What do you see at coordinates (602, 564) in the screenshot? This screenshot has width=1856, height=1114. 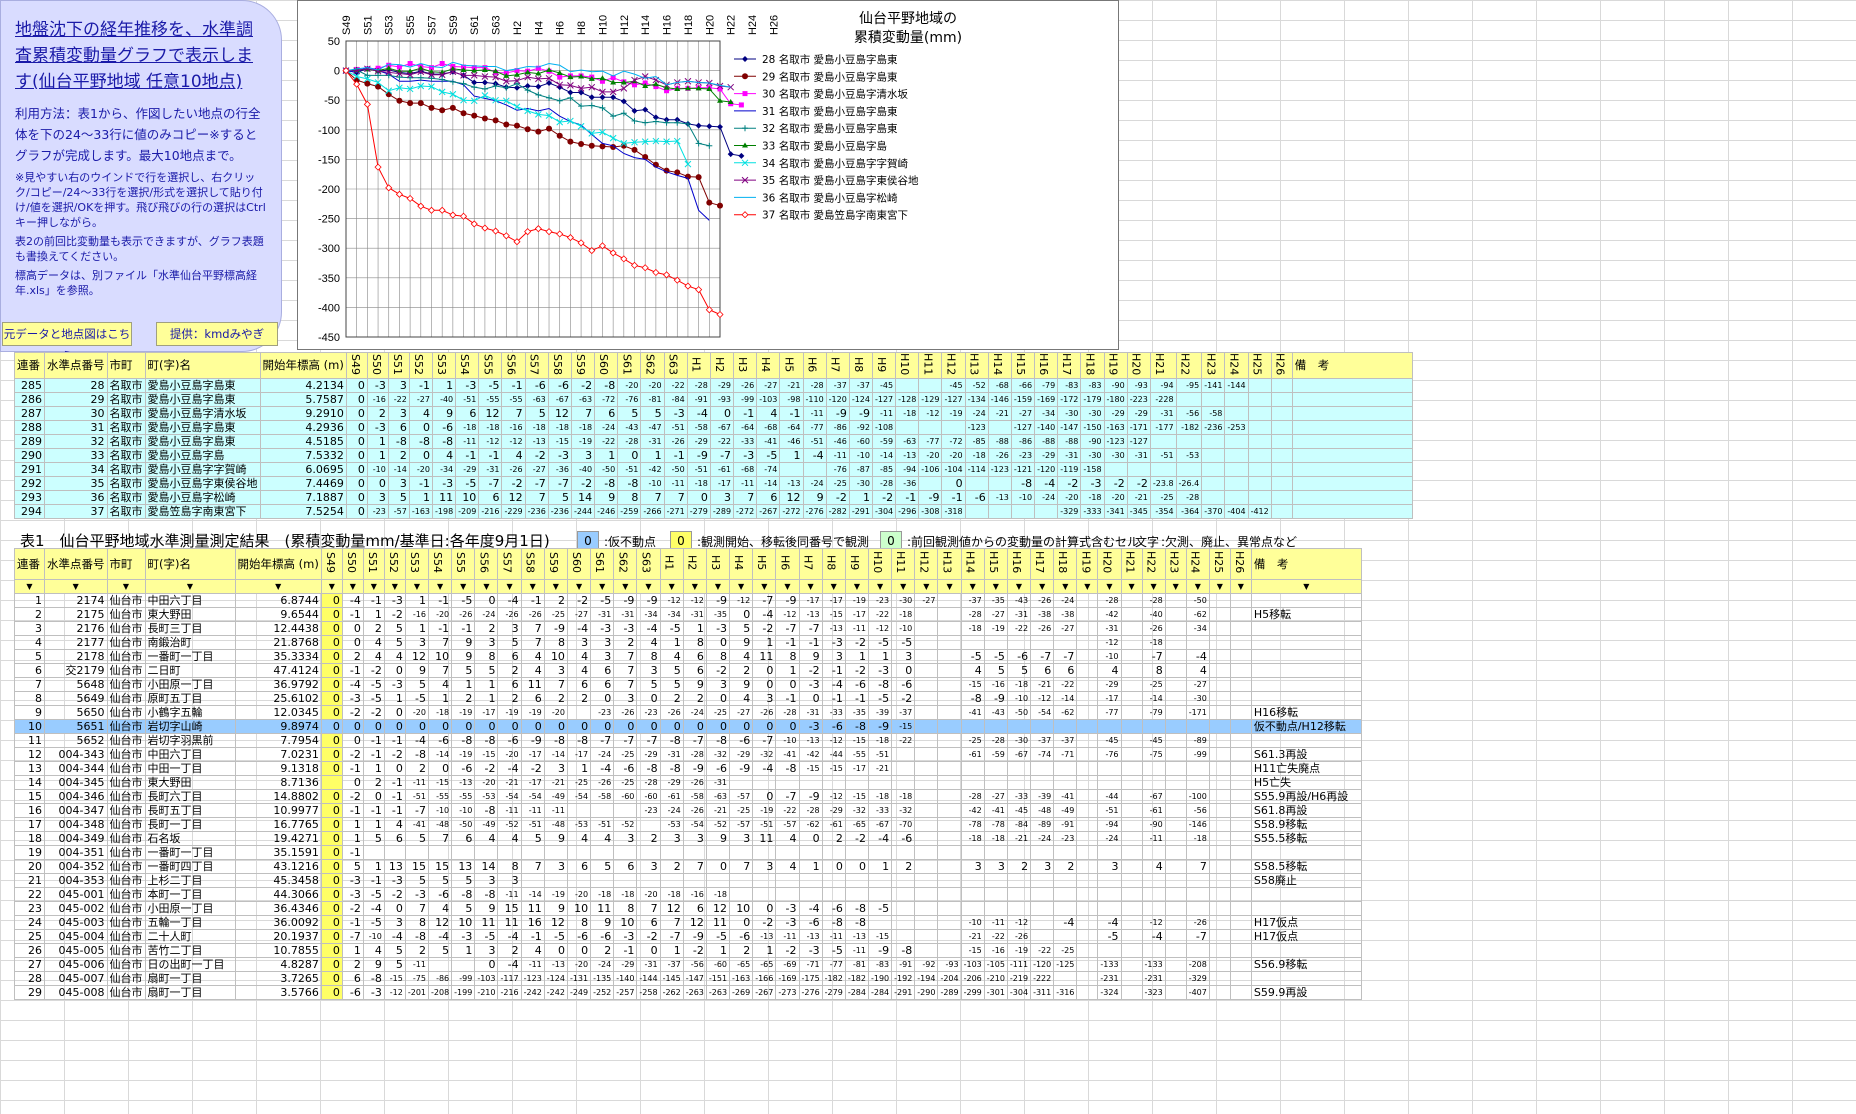 I see `year-column-header: S61` at bounding box center [602, 564].